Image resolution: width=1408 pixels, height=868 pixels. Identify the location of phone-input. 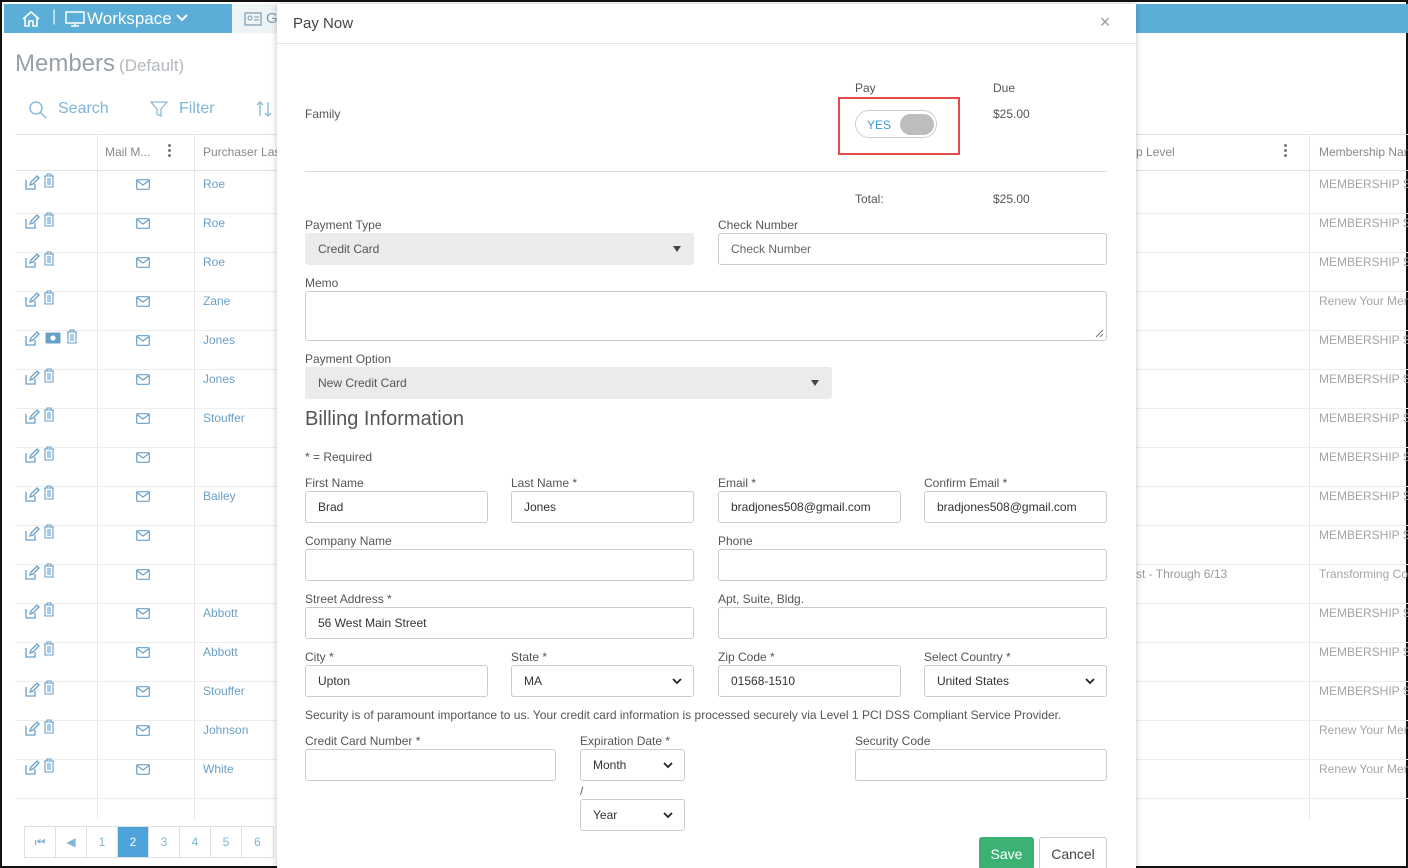
(912, 565).